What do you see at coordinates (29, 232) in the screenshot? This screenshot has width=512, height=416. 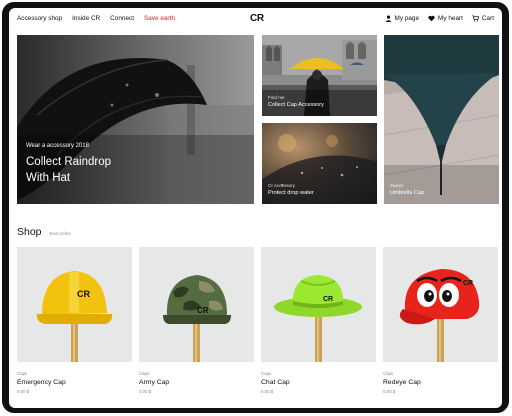 I see `shop-title: Shop` at bounding box center [29, 232].